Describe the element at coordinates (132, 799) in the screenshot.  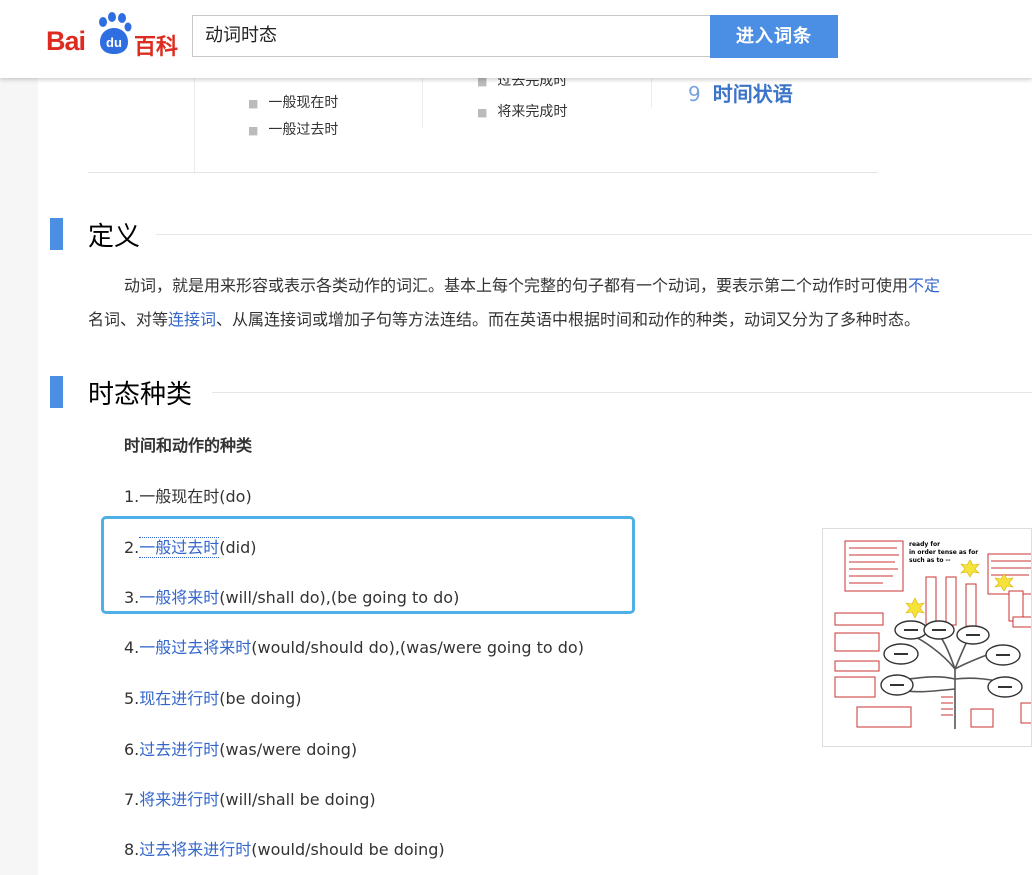
I see `tense-number: 7.` at that location.